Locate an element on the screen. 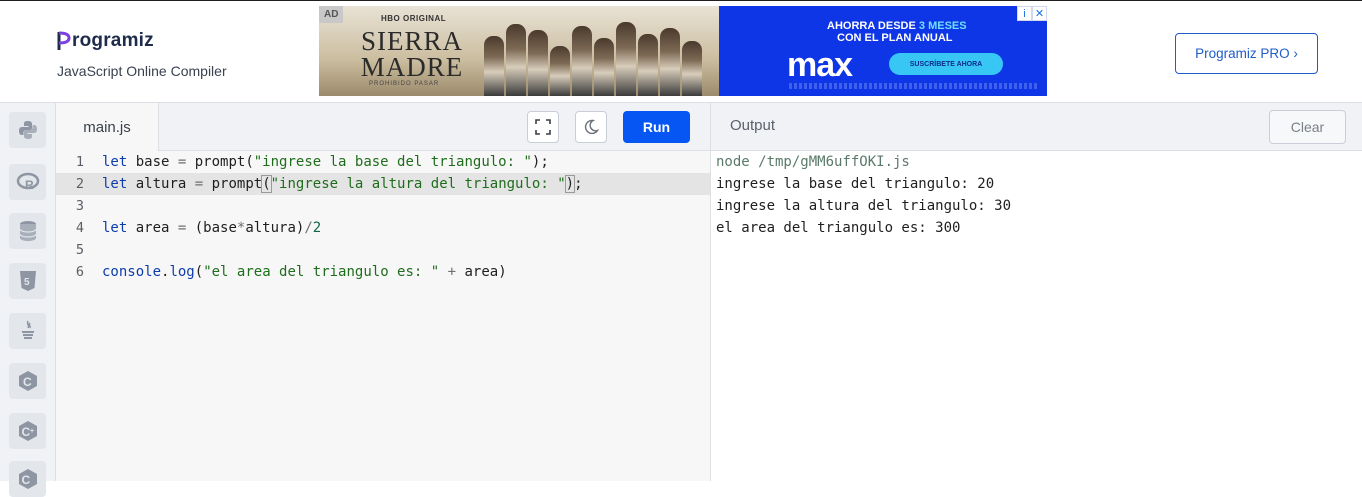 The image size is (1362, 497). r-icon: R is located at coordinates (27, 182).